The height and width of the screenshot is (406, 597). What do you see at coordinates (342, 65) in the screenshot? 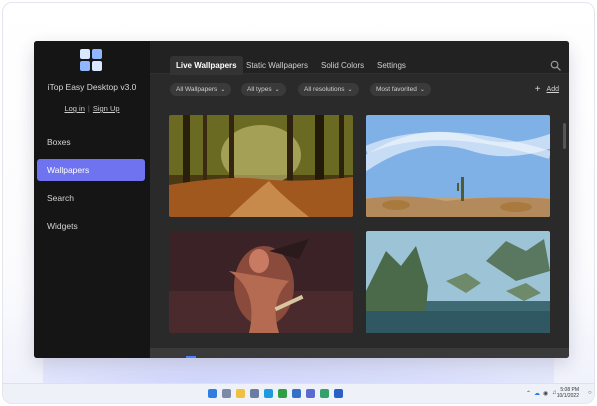
I see `tab-solid-colors: Solid Colors` at bounding box center [342, 65].